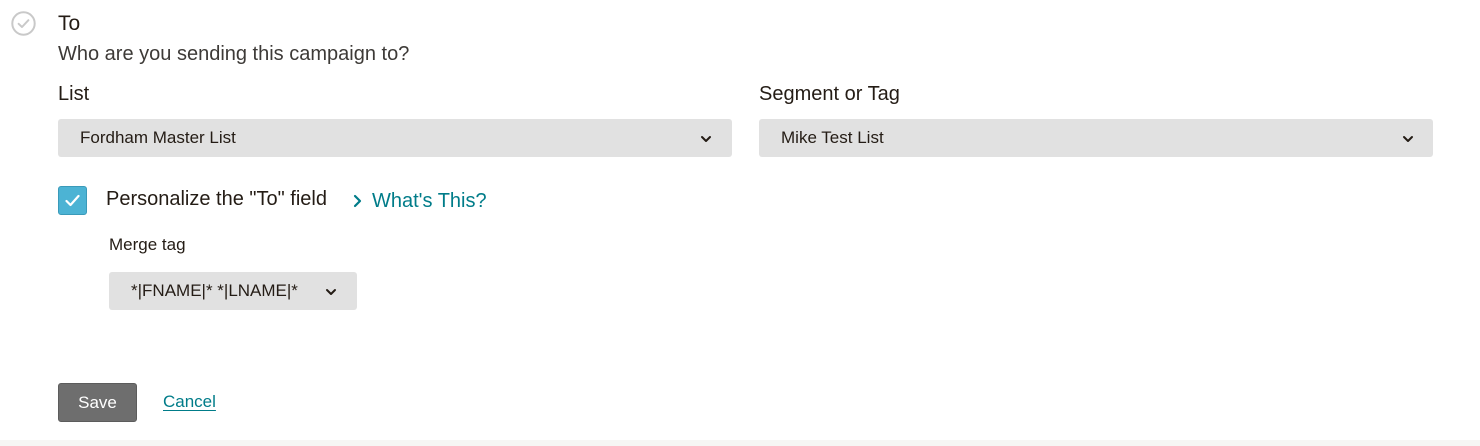 This screenshot has width=1480, height=446. I want to click on save-button: Save, so click(97, 402).